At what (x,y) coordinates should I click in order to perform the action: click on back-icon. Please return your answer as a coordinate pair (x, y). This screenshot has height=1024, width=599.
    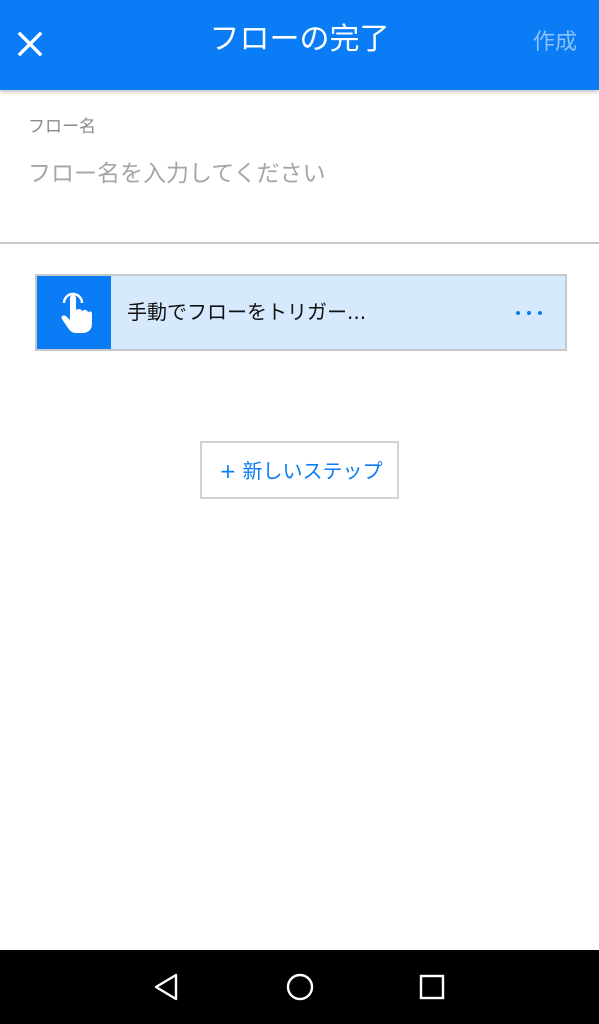
    Looking at the image, I should click on (166, 987).